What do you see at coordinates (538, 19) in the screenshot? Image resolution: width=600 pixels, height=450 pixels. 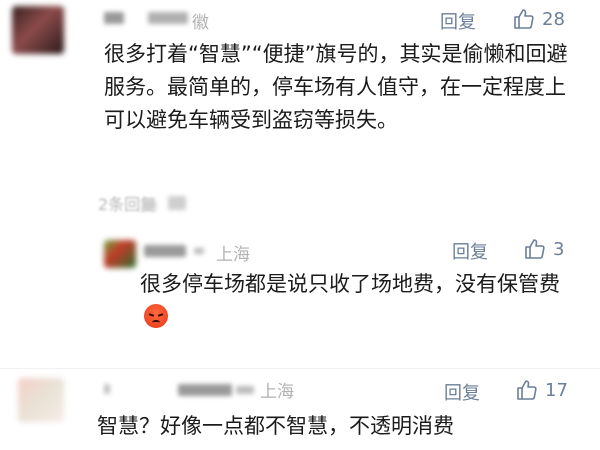 I see `like-button: 28` at bounding box center [538, 19].